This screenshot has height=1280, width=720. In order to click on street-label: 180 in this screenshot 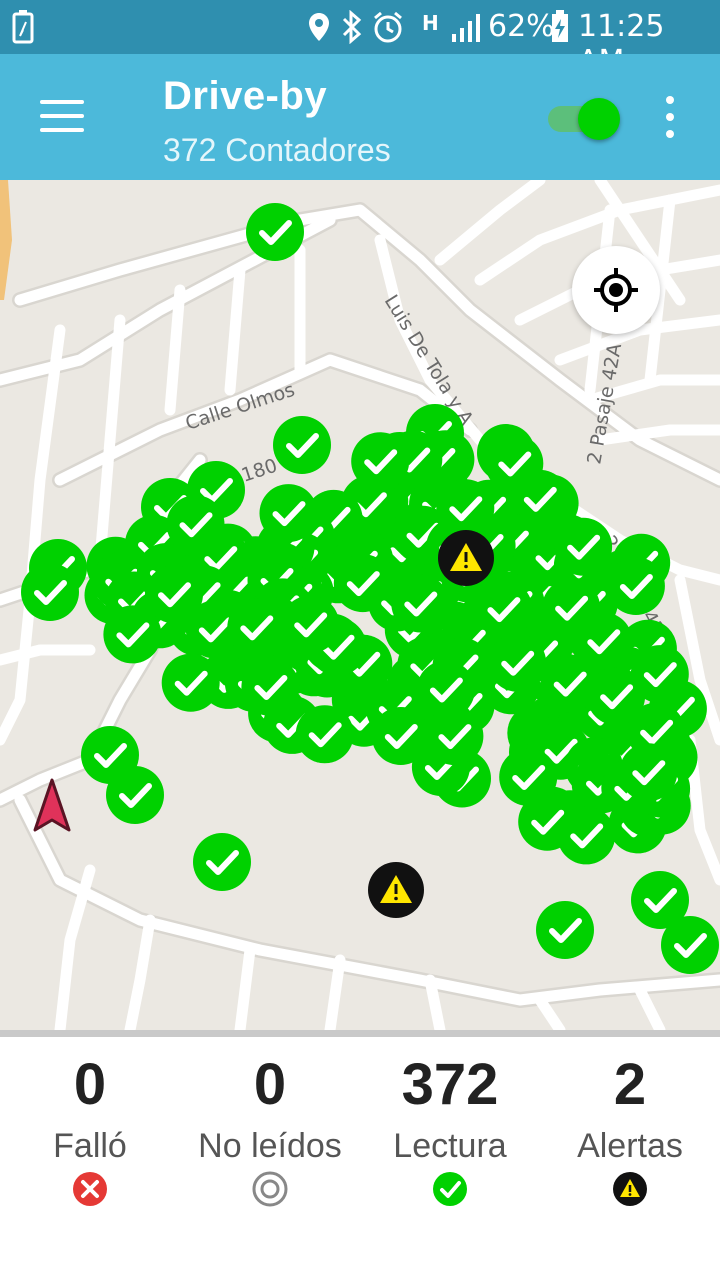, I will do `click(259, 471)`.